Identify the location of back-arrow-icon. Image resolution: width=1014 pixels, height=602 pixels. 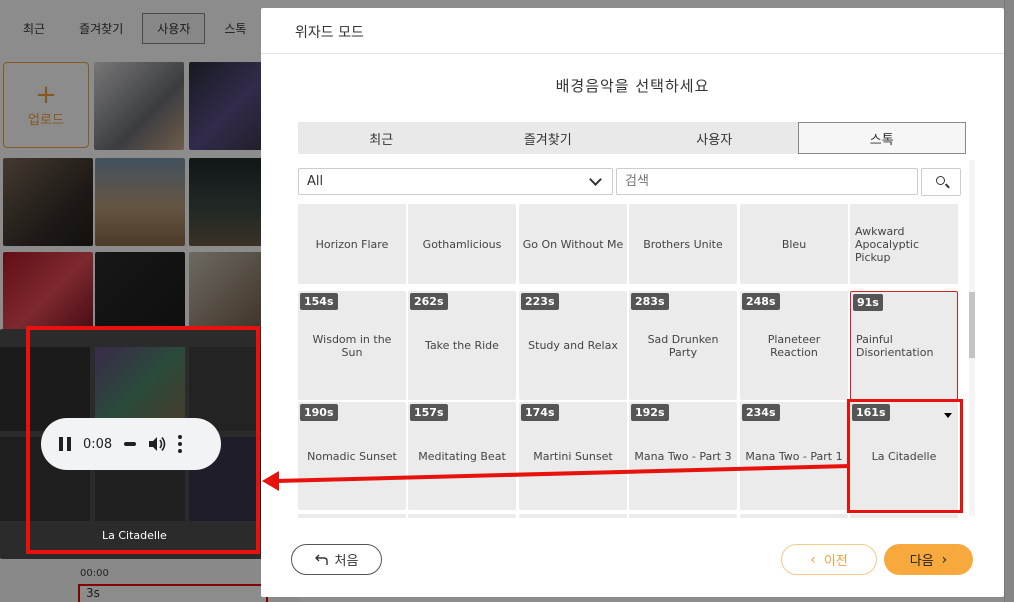
(321, 559).